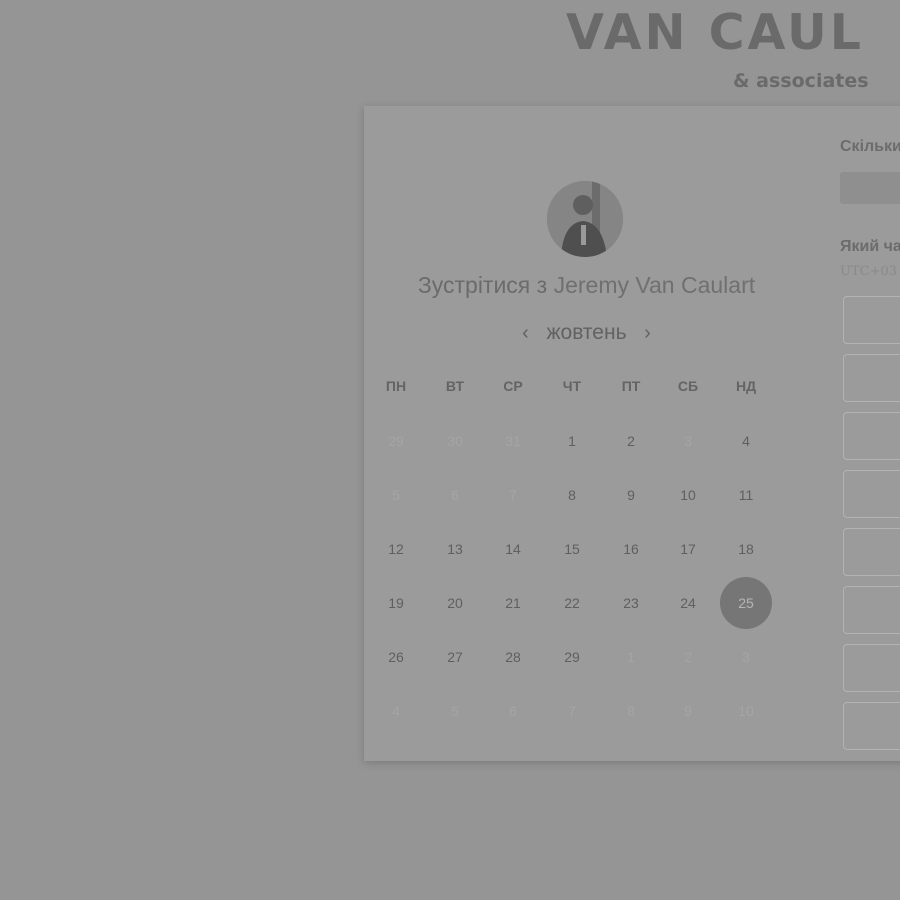 The image size is (900, 900). I want to click on calendar-day: 19, so click(396, 603).